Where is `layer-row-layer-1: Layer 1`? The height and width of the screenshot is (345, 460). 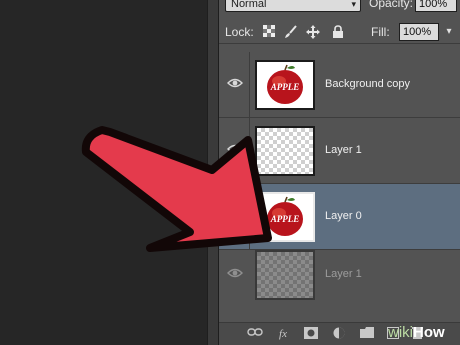 layer-row-layer-1: Layer 1 is located at coordinates (339, 151).